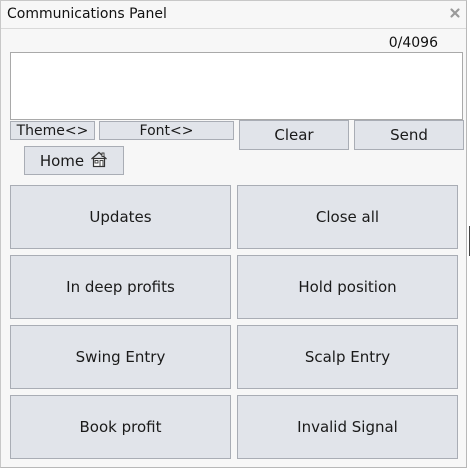 Image resolution: width=472 pixels, height=471 pixels. I want to click on clear-button: Clear, so click(294, 135).